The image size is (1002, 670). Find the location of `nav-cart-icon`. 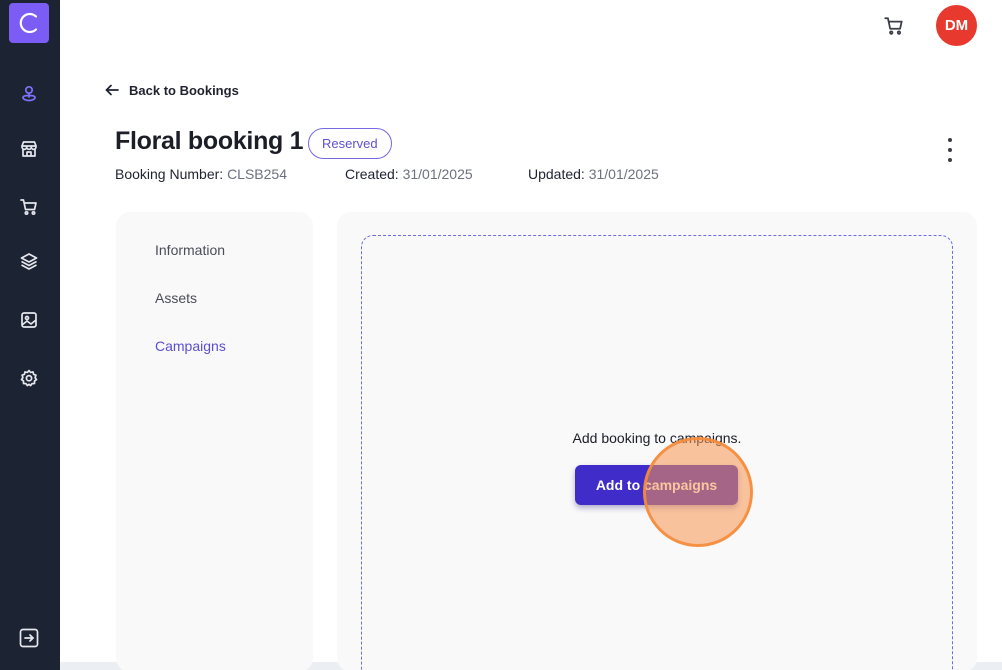

nav-cart-icon is located at coordinates (29, 207).